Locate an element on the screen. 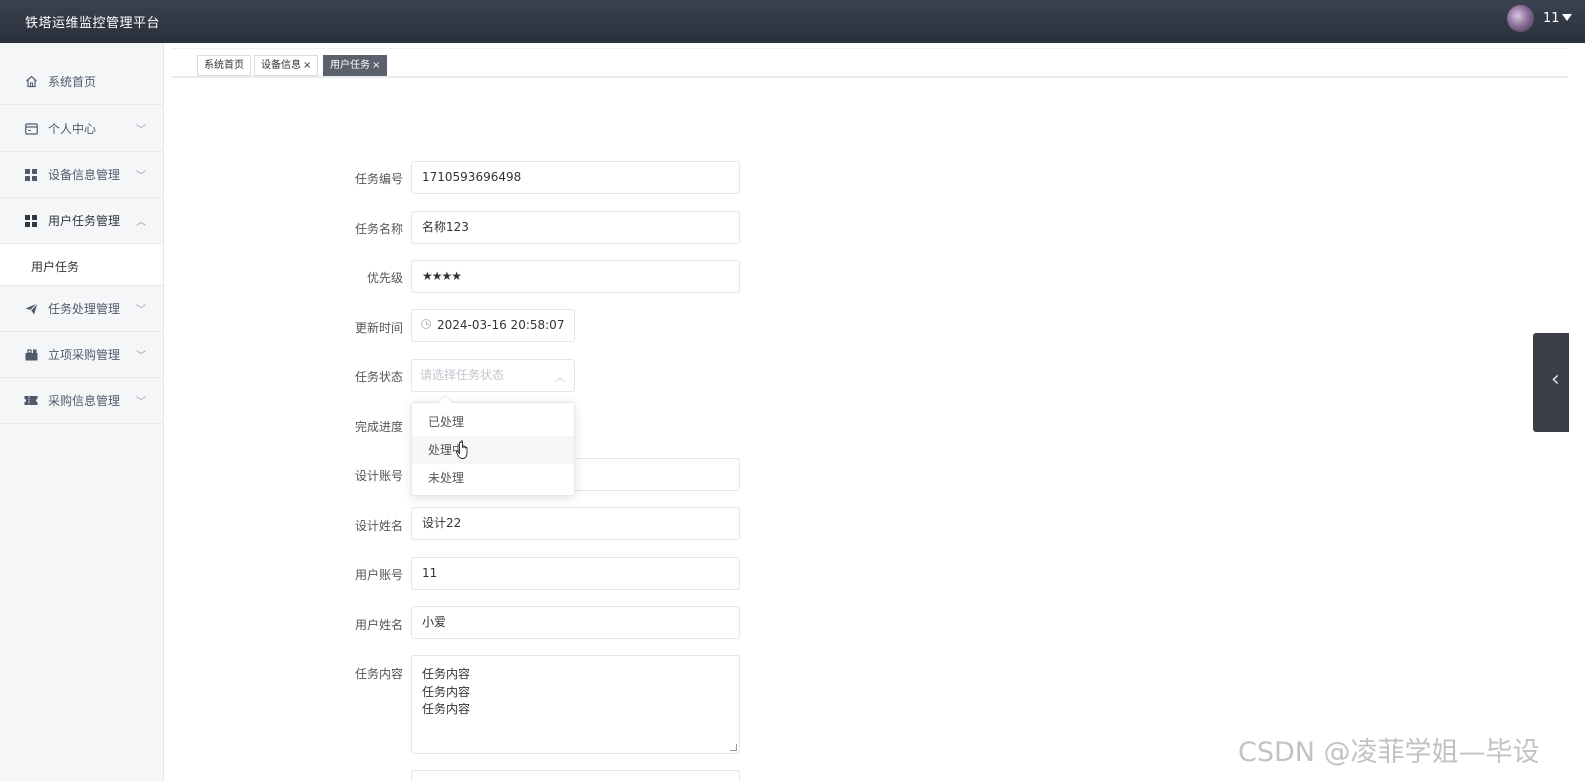 The image size is (1585, 781). user-name-label: 用户姓名 is located at coordinates (378, 625).